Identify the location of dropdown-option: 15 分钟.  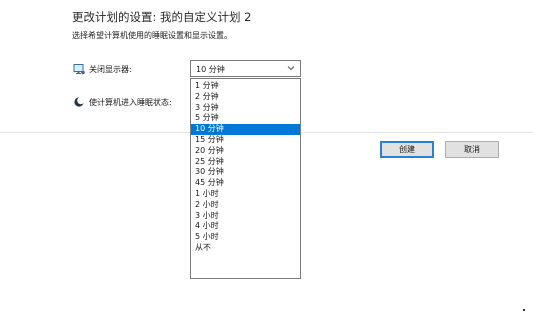
(245, 140).